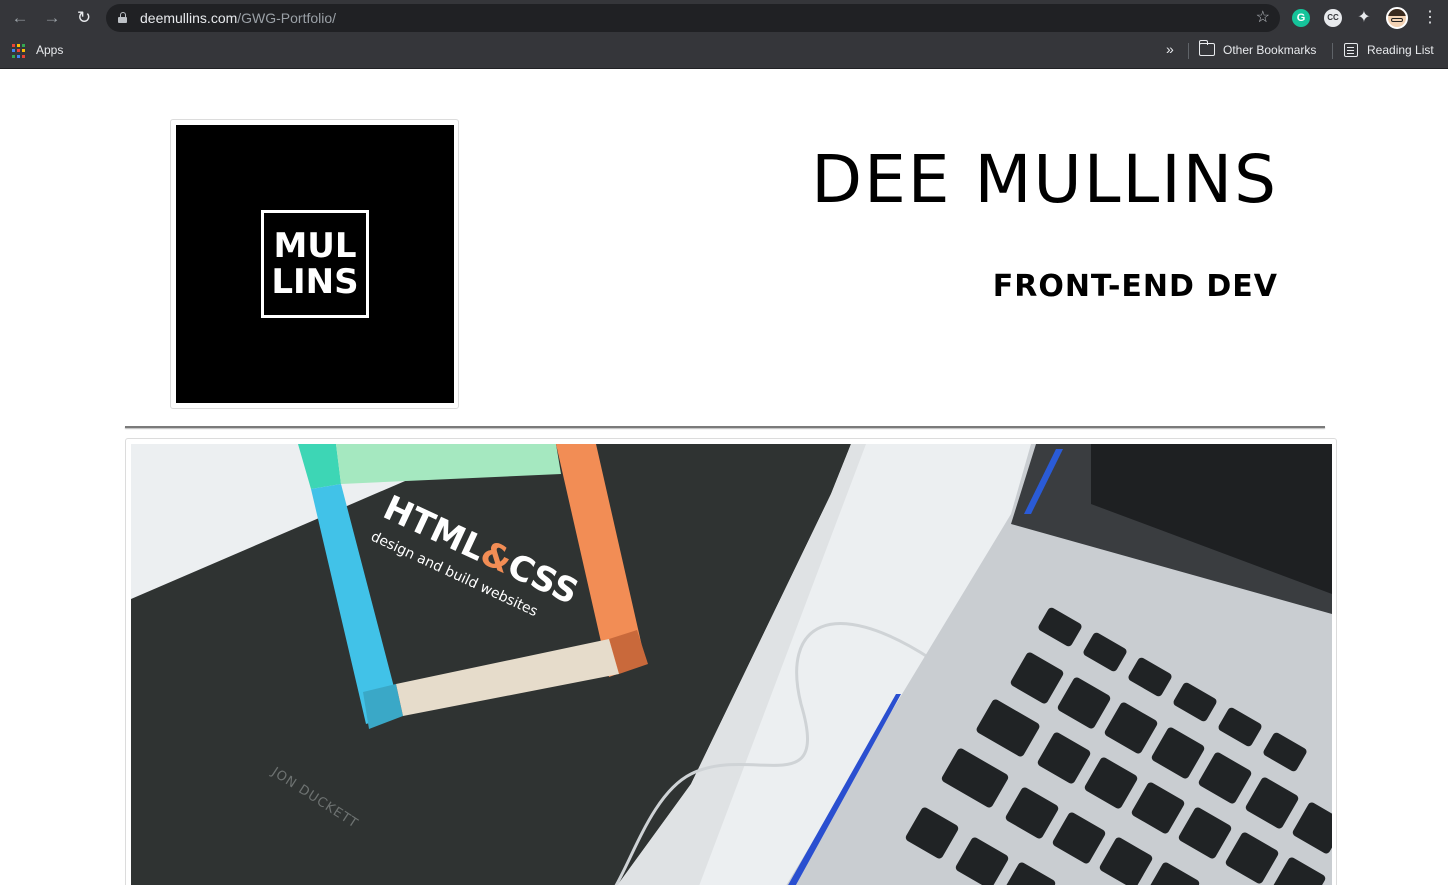  I want to click on reload-icon: ↻, so click(84, 17).